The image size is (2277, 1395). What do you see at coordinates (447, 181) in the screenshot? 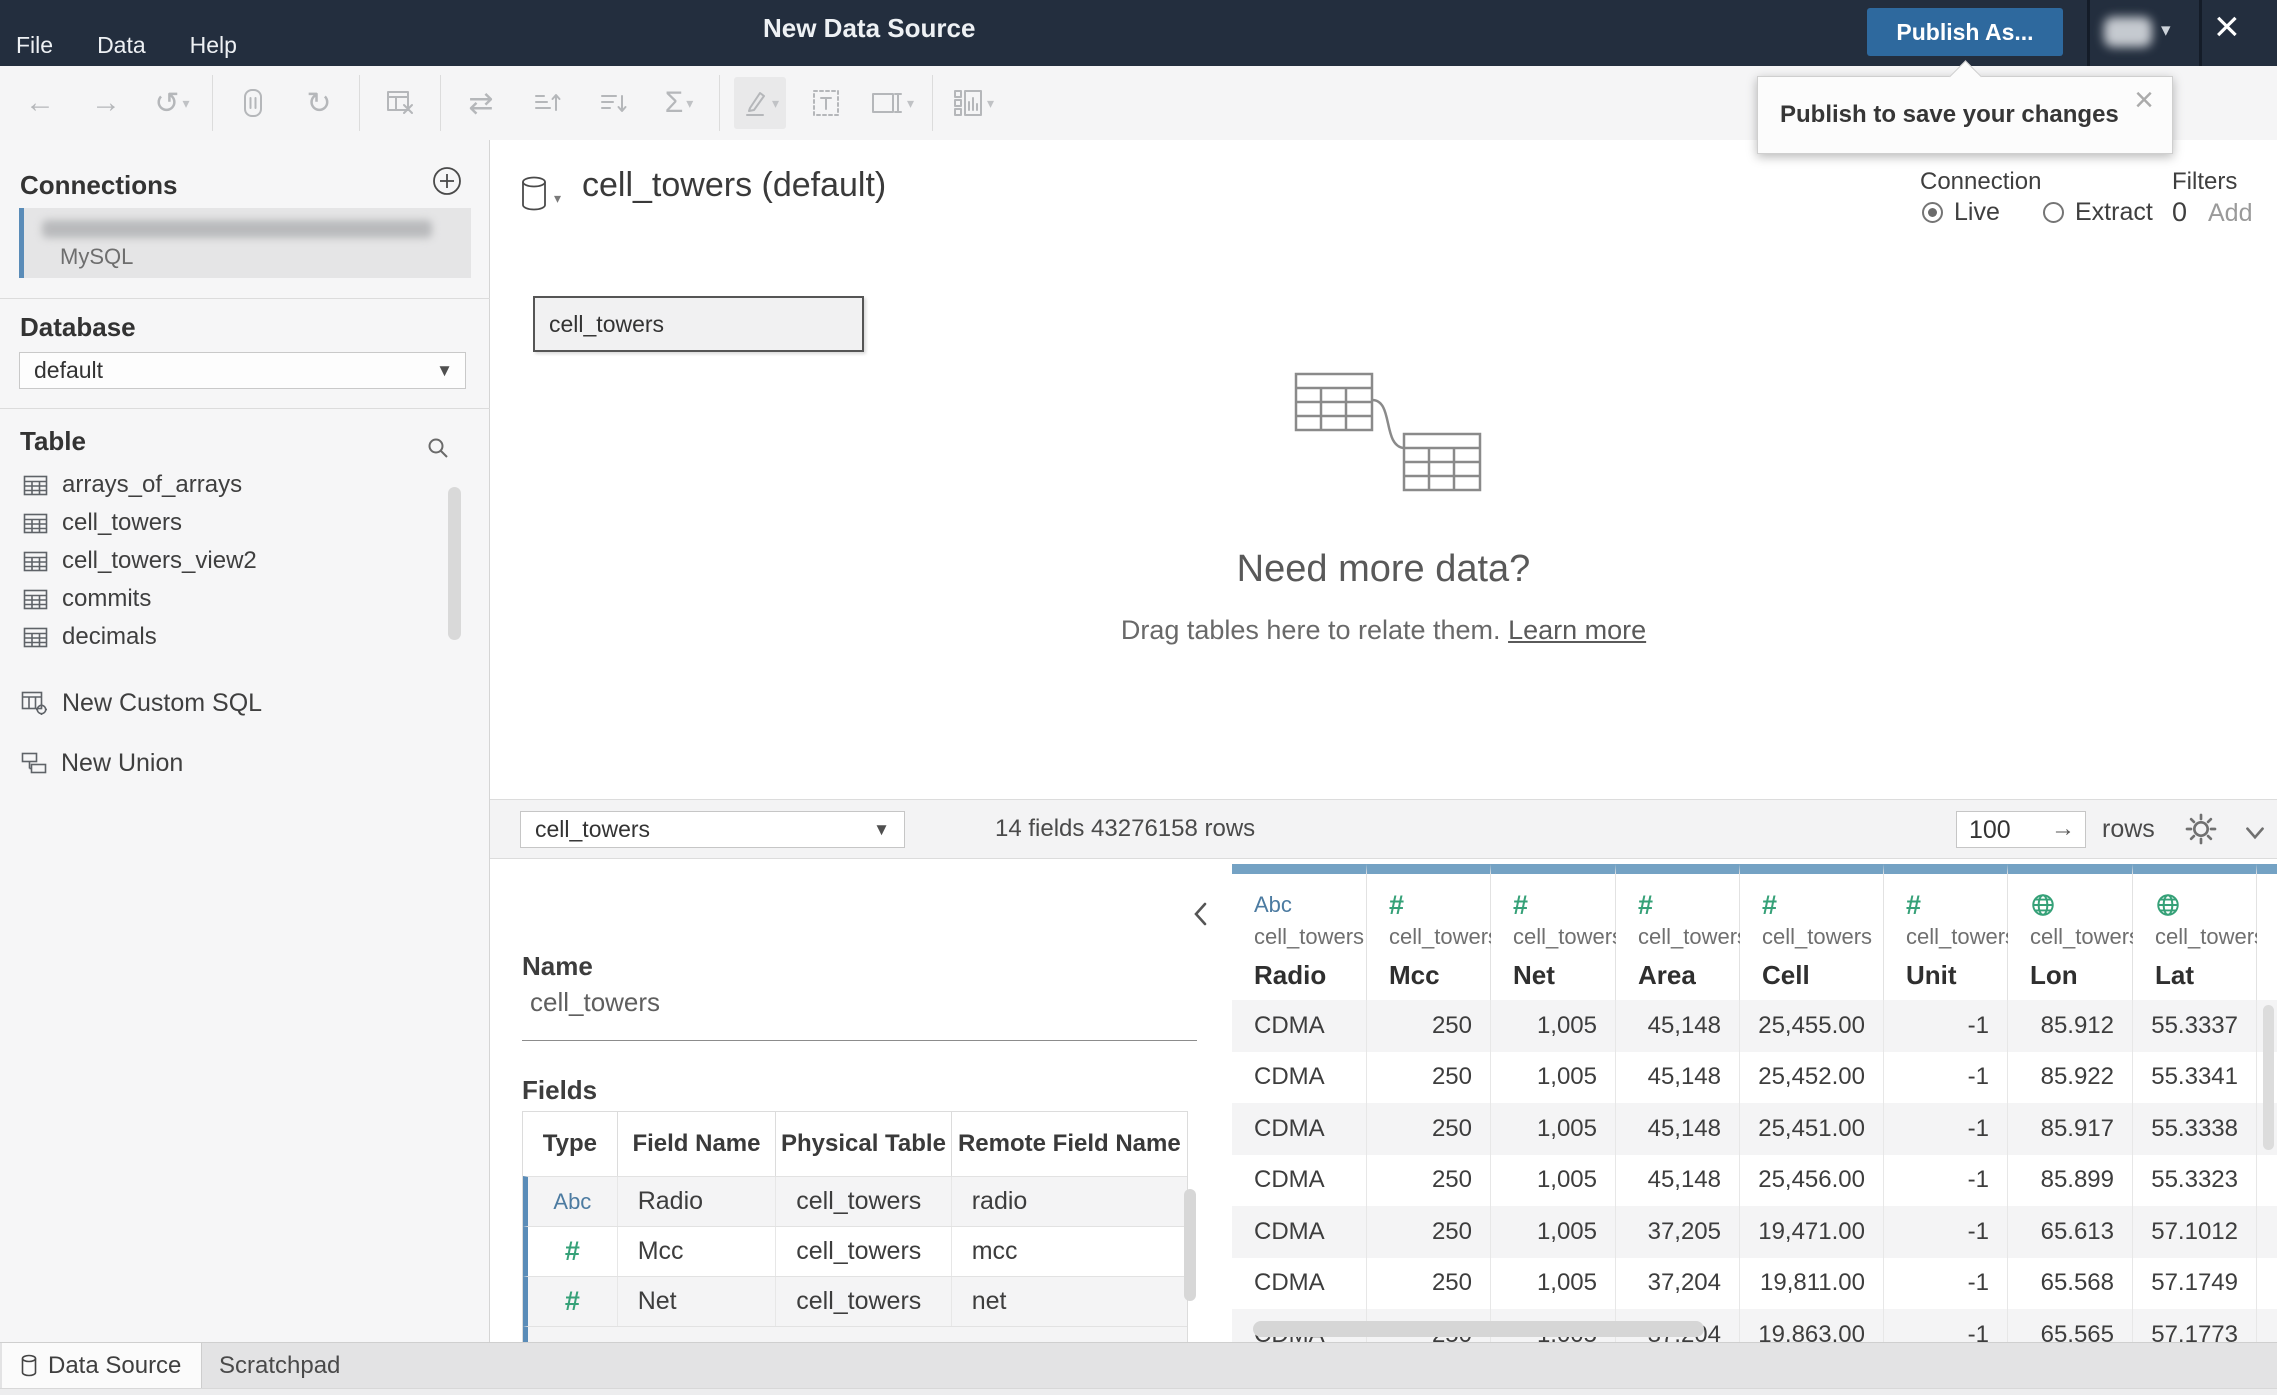
I see `add-connection-icon` at bounding box center [447, 181].